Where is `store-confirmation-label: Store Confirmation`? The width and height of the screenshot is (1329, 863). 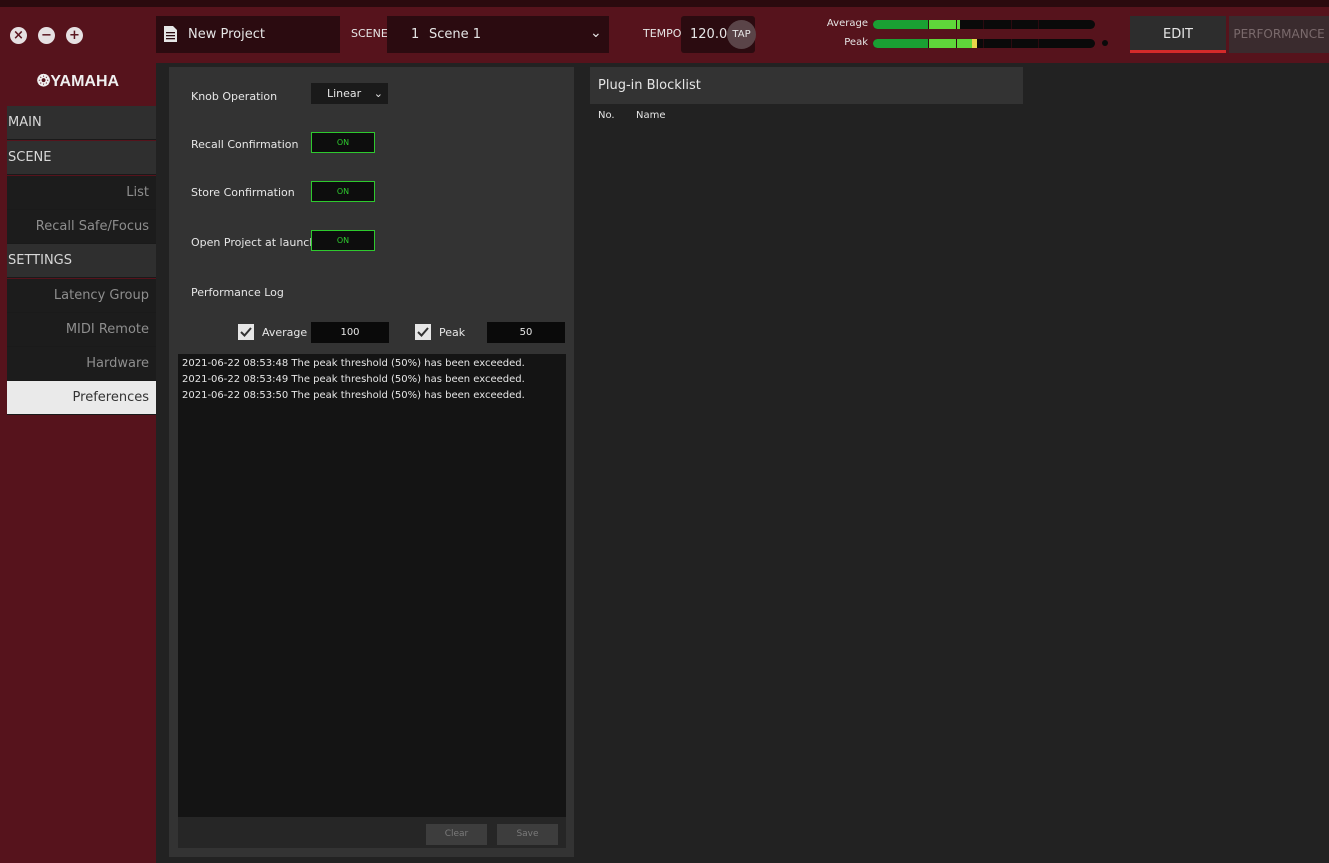
store-confirmation-label: Store Confirmation is located at coordinates (243, 192).